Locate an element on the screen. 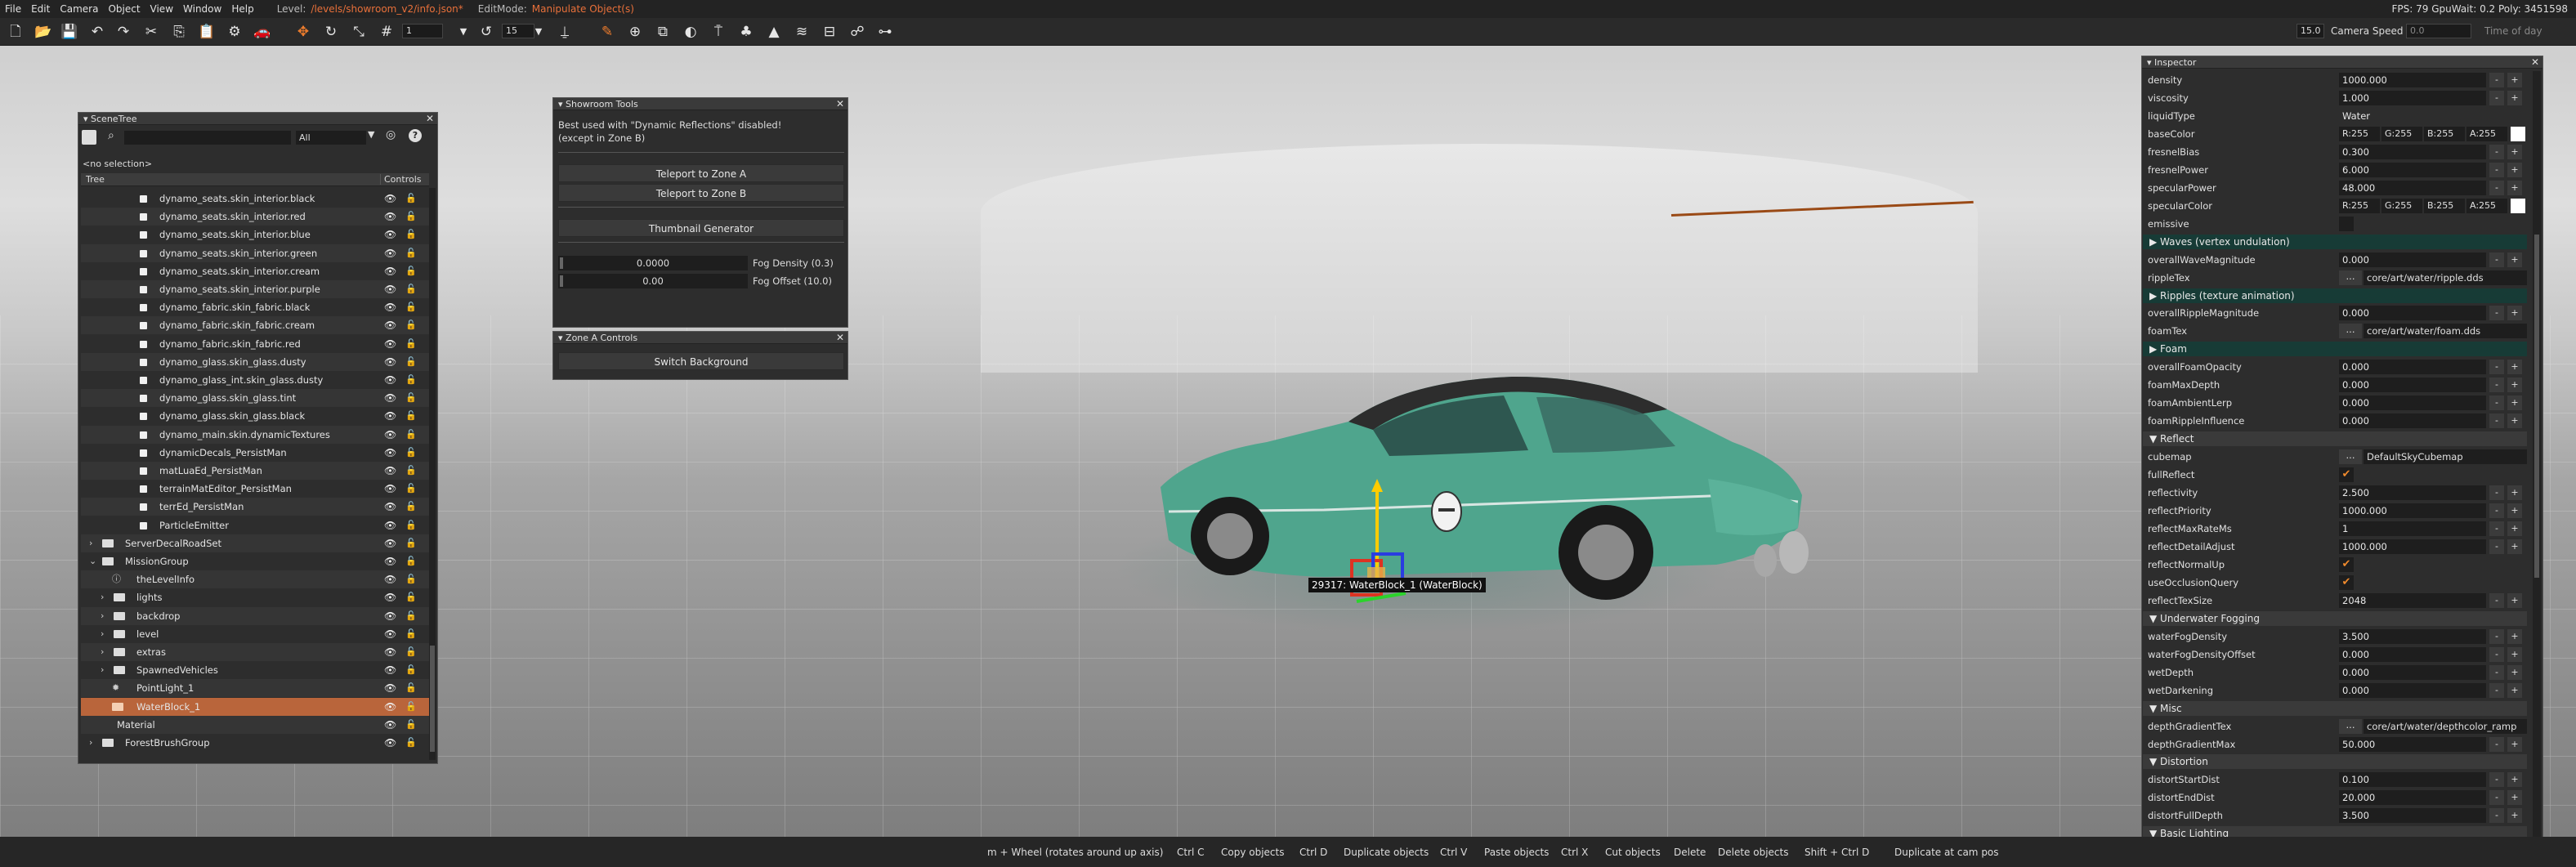  number-input: 6.000 is located at coordinates (2412, 169).